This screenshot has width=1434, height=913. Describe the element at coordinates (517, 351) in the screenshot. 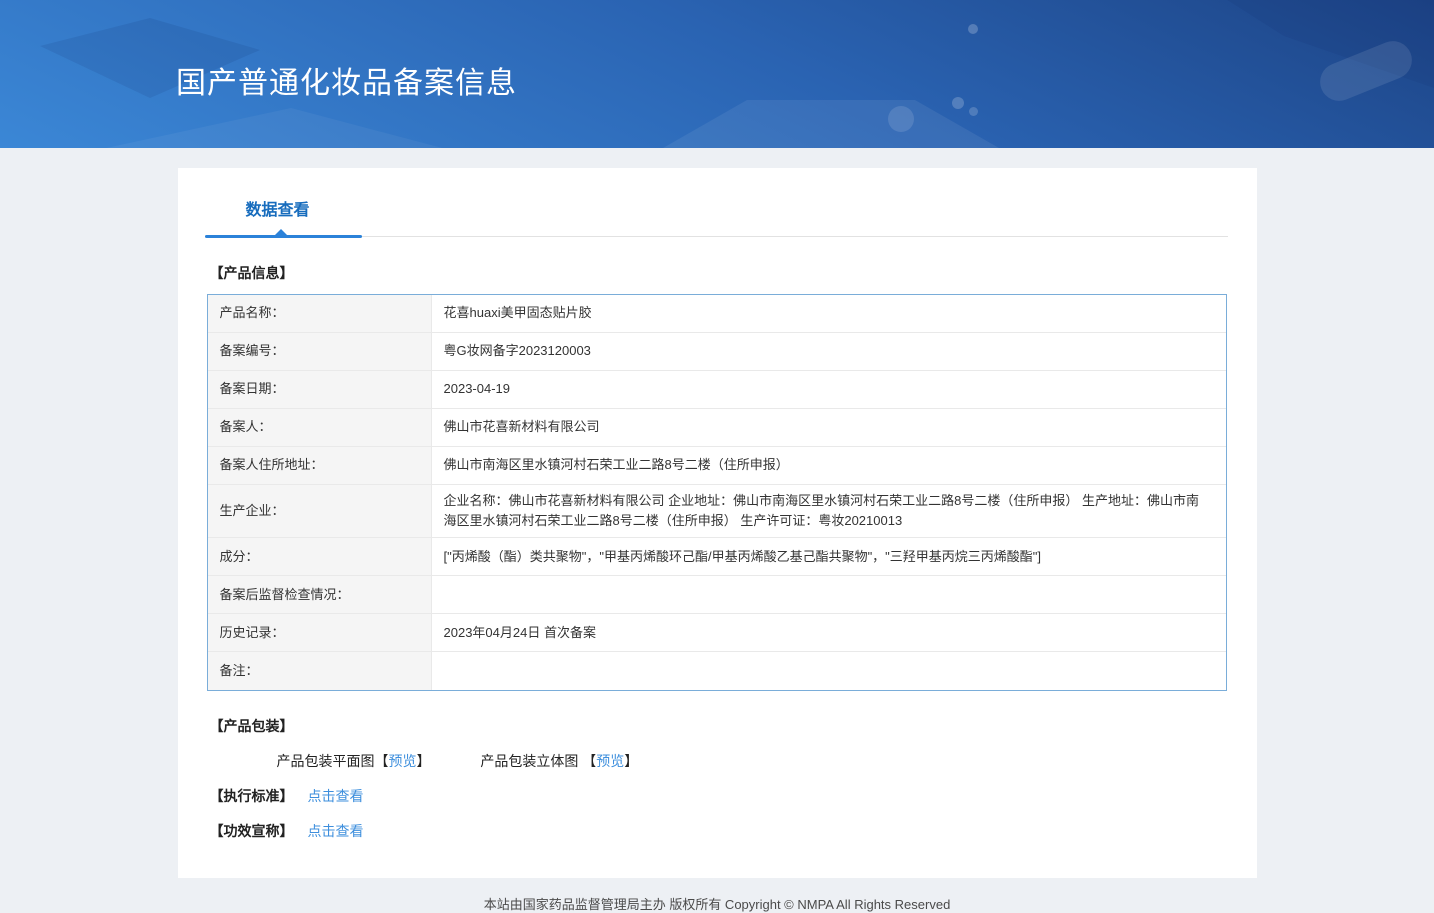

I see `row-value: 粤G妆网备字2023120003` at that location.